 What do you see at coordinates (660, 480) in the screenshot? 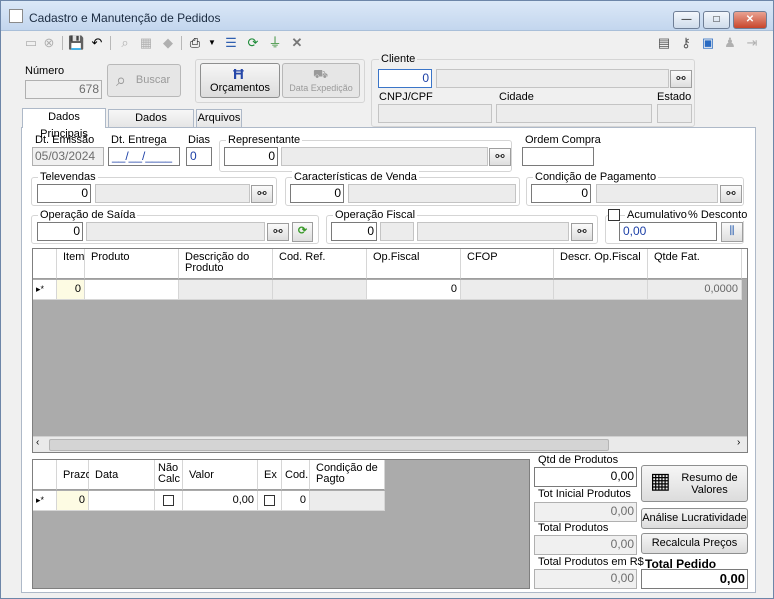
I see `calculator-icon: ▦` at bounding box center [660, 480].